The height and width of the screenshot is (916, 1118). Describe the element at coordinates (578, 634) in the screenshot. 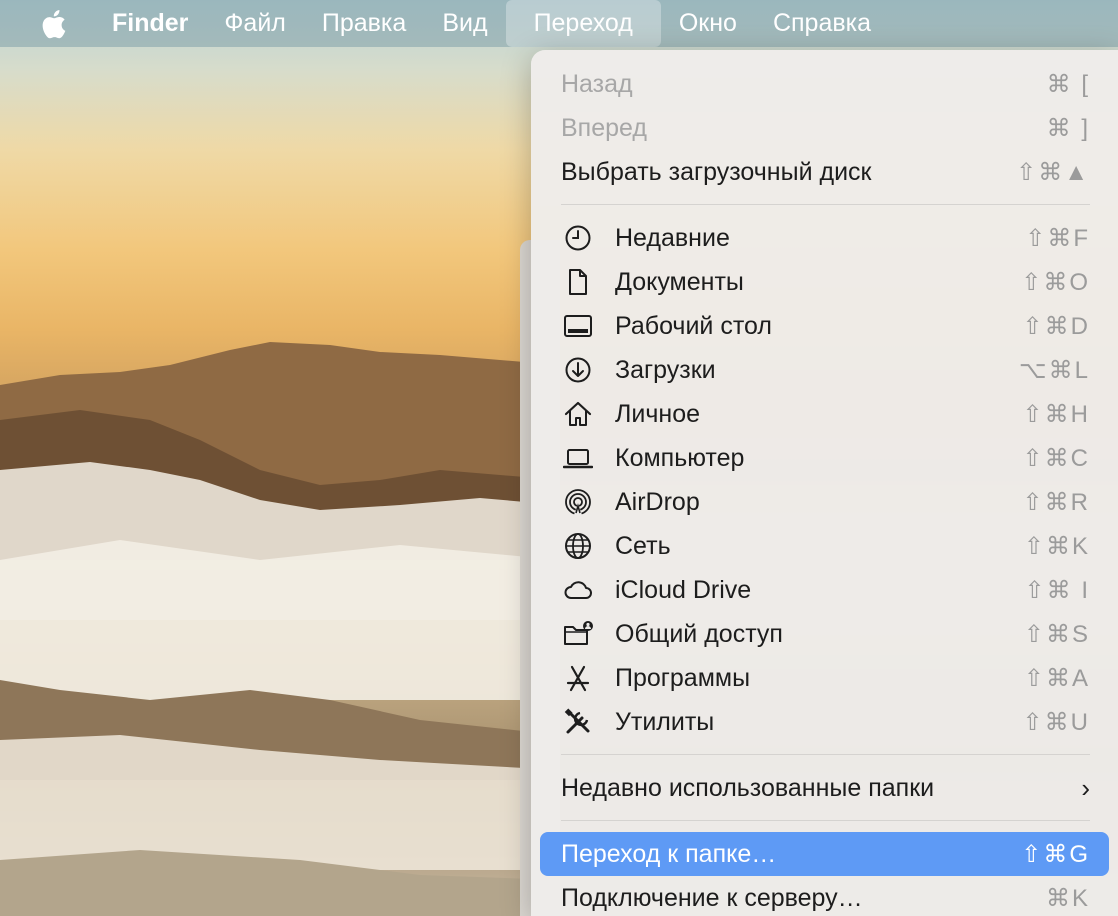

I see `shared-folder-icon` at that location.